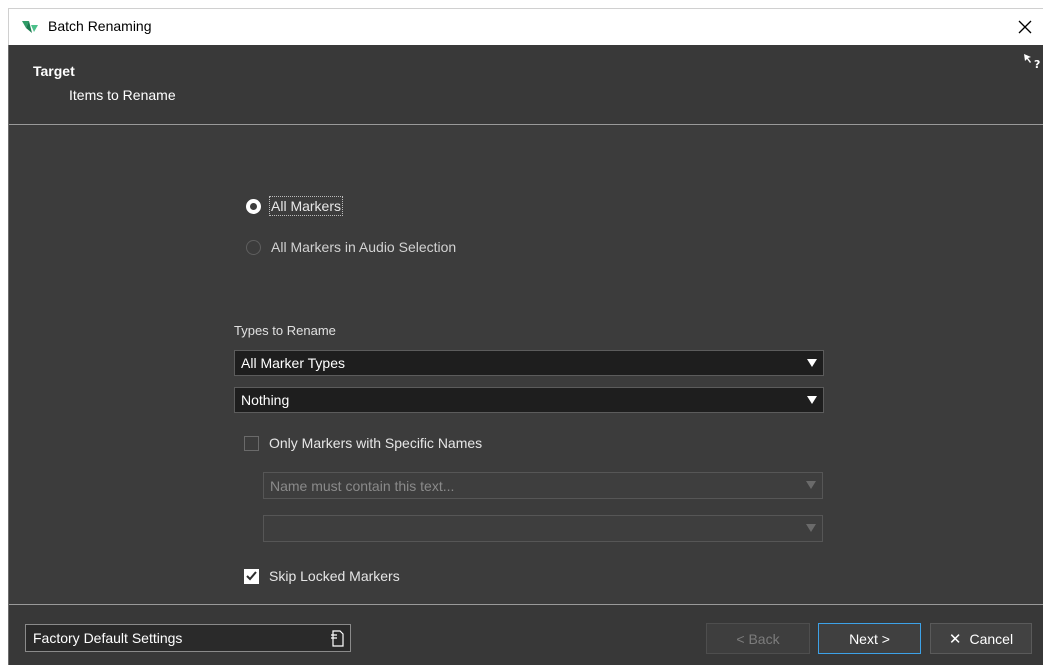  I want to click on types-to-rename-label: Types to Rename, so click(285, 330).